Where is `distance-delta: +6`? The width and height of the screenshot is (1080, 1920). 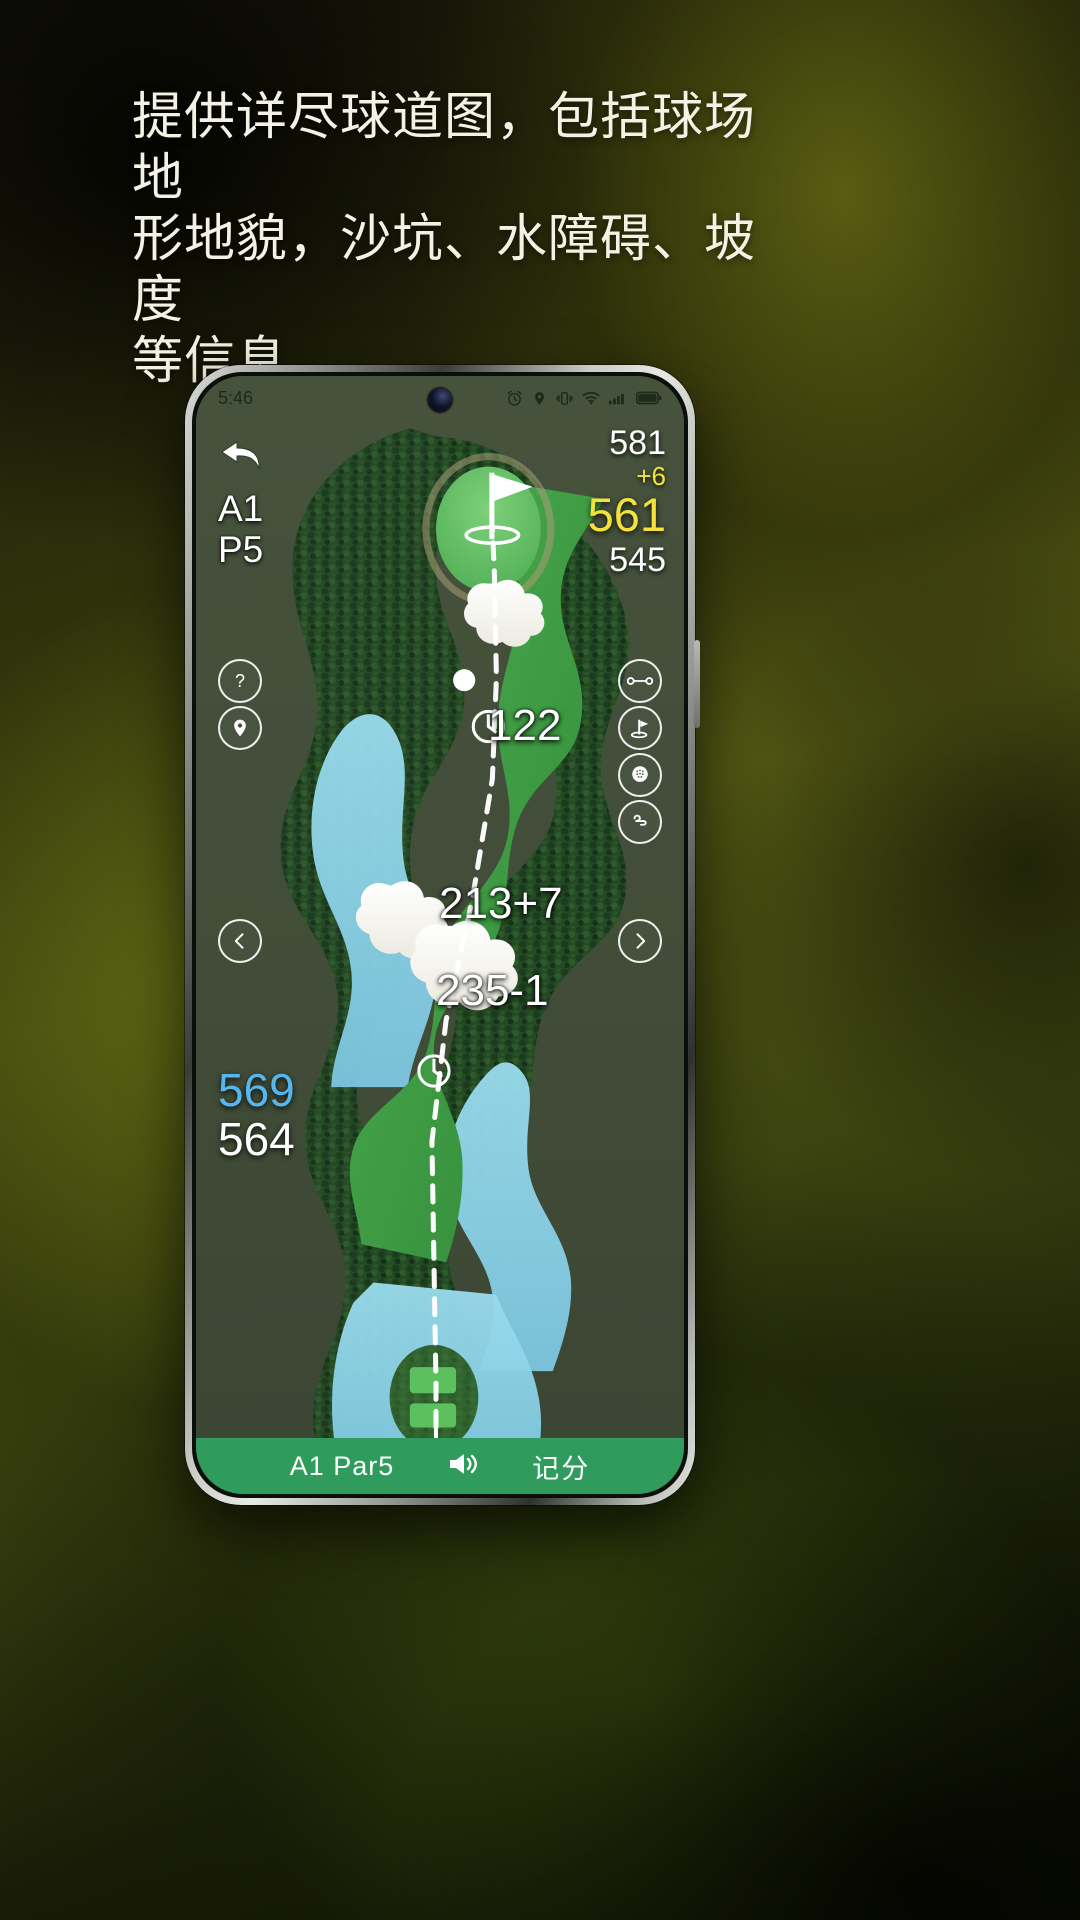
distance-delta: +6 is located at coordinates (651, 476).